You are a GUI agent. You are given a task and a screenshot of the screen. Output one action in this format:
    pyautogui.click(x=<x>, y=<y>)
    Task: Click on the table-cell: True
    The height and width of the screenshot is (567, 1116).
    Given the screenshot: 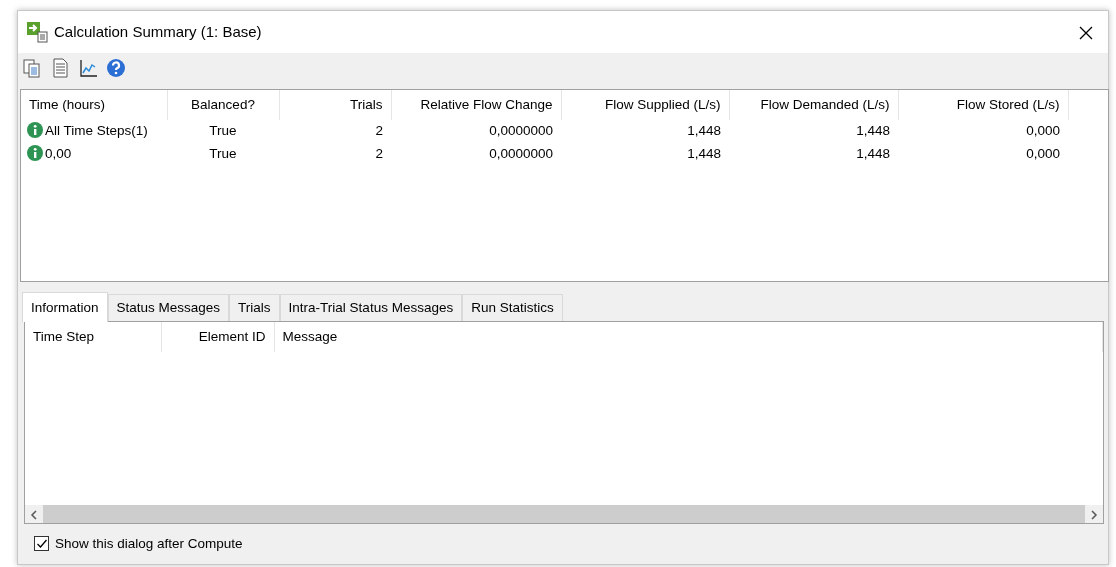 What is the action you would take?
    pyautogui.click(x=223, y=131)
    